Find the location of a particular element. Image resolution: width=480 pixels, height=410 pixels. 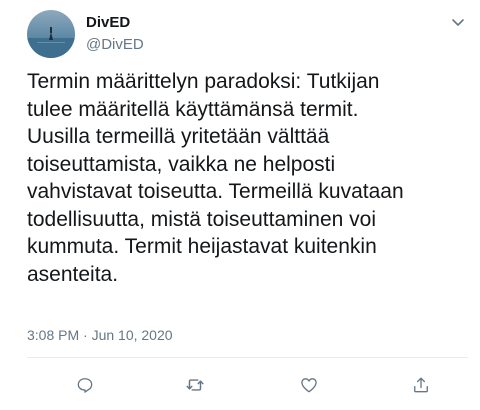

share-button is located at coordinates (421, 385).